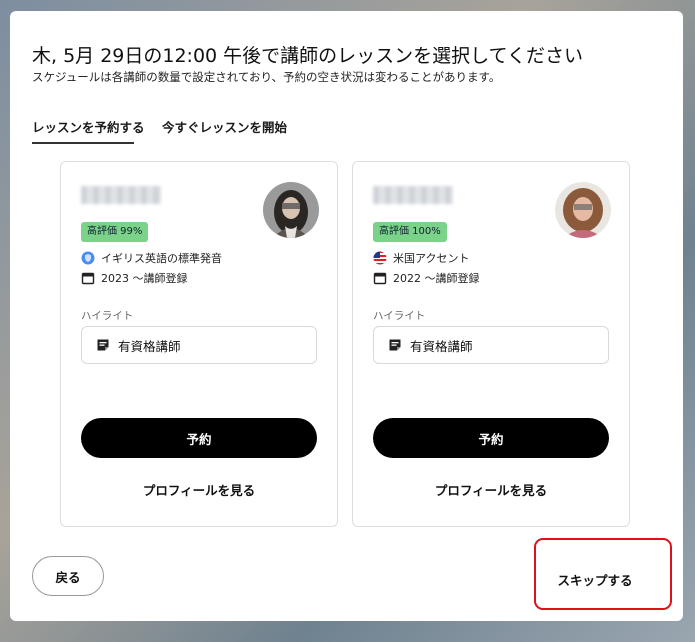 This screenshot has width=695, height=642. What do you see at coordinates (115, 232) in the screenshot?
I see `rating-badge: 高評価 99%` at bounding box center [115, 232].